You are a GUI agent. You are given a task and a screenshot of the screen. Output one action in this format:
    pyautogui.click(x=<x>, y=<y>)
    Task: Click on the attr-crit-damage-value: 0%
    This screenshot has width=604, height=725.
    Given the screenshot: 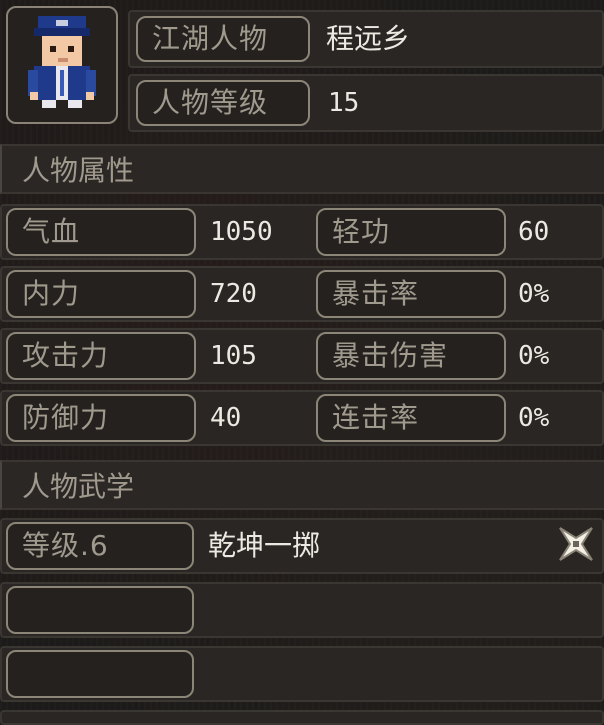 What is the action you would take?
    pyautogui.click(x=534, y=356)
    